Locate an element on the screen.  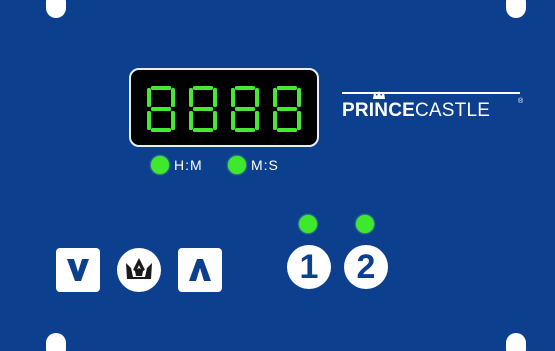
channel-2-button: 2 is located at coordinates (366, 267).